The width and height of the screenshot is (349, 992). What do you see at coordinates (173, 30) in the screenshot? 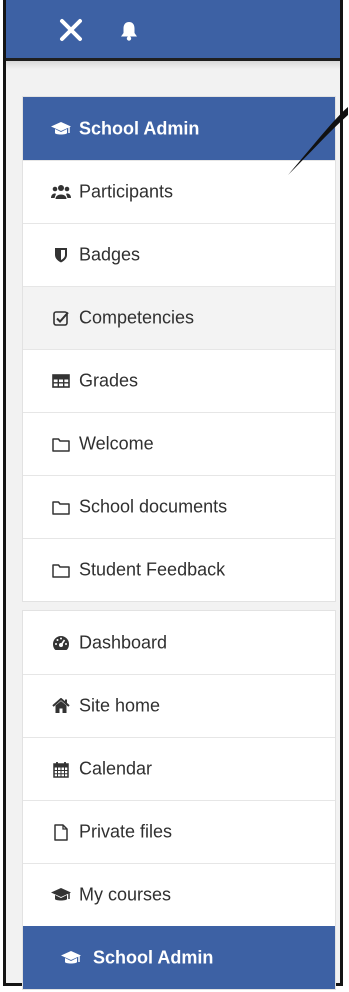
I see `top-navbar` at bounding box center [173, 30].